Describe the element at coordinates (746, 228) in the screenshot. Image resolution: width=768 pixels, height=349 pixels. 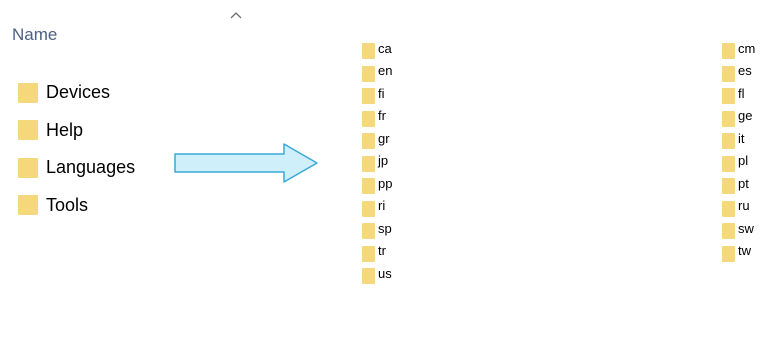
I see `folder-label: sw` at that location.